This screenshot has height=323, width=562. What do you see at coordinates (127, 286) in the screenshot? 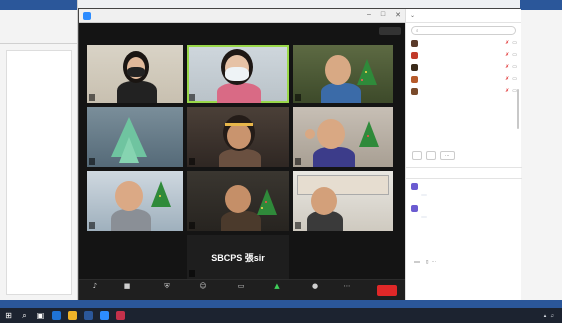
I see `video-camera-icon: ■` at bounding box center [127, 286].